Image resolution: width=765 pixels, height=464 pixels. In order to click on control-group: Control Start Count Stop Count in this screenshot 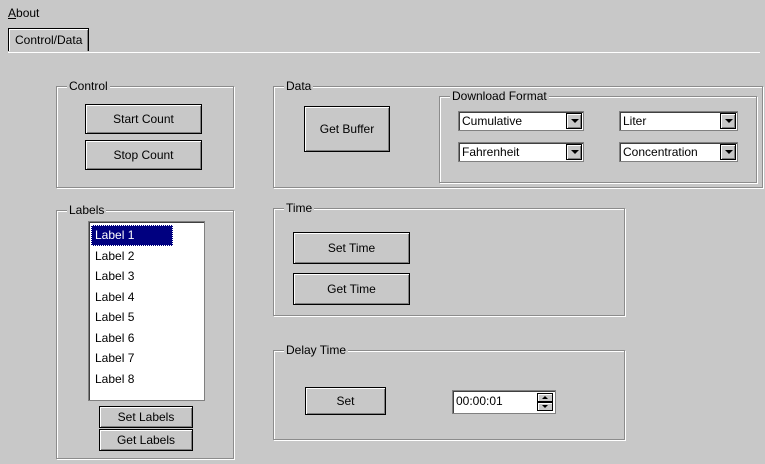, I will do `click(145, 133)`.